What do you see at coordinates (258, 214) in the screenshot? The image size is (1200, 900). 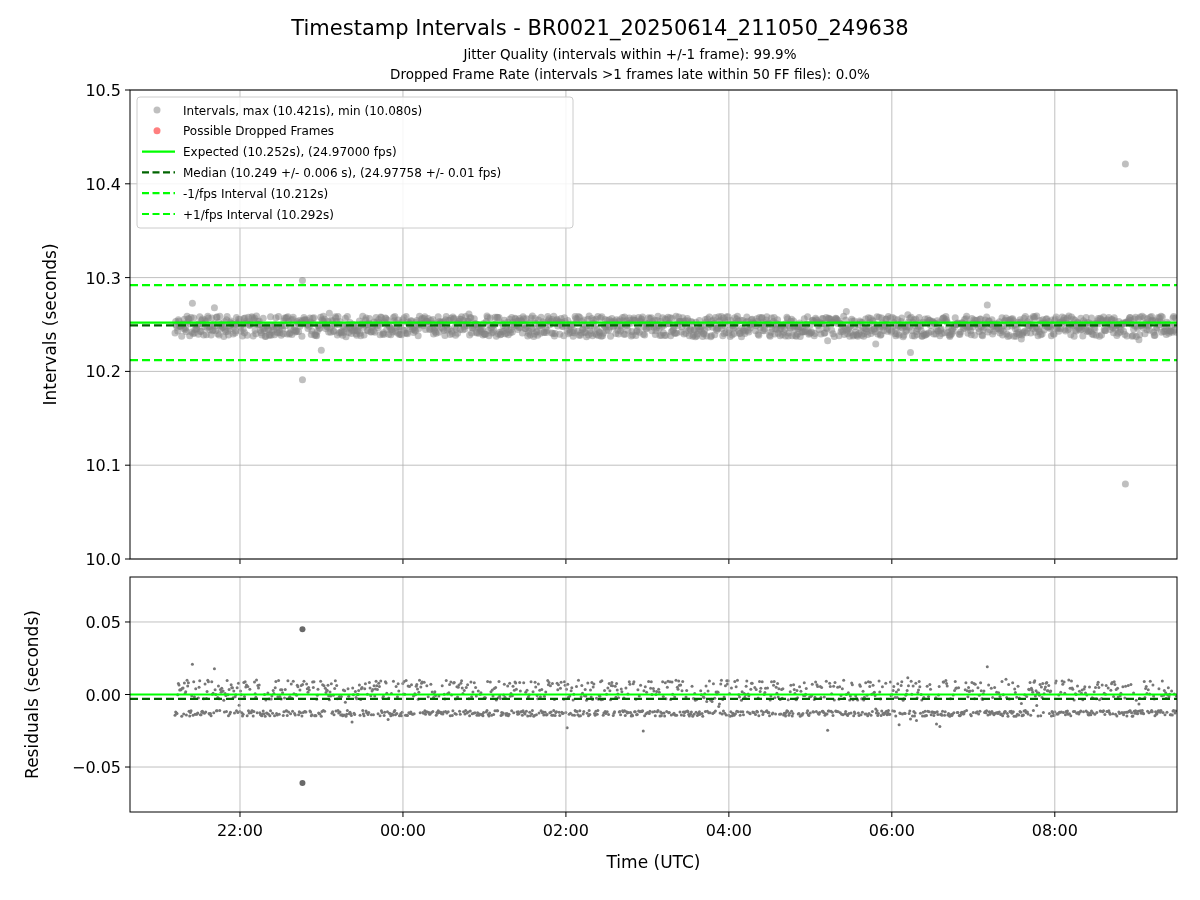 I see `legend-label: +1/fps Interval (10.292s)` at bounding box center [258, 214].